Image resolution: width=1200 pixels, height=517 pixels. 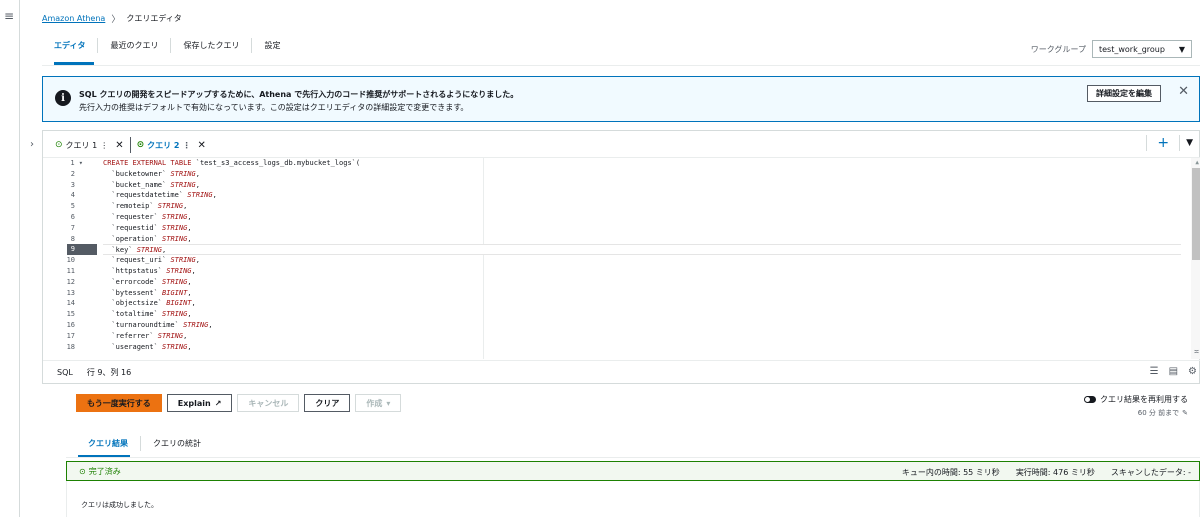 I want to click on code-line: `bucketowner` STRING,, so click(x=151, y=173).